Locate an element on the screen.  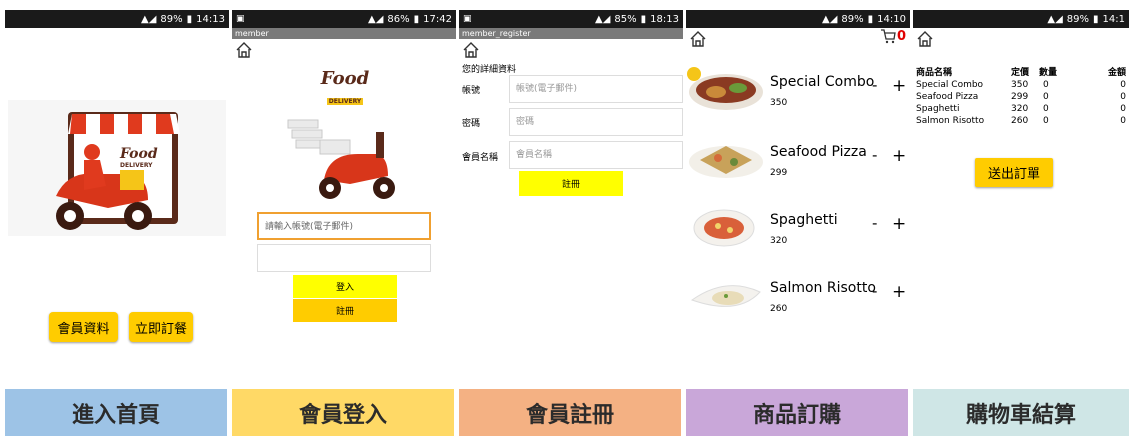
register-button: 註冊 is located at coordinates (345, 310).